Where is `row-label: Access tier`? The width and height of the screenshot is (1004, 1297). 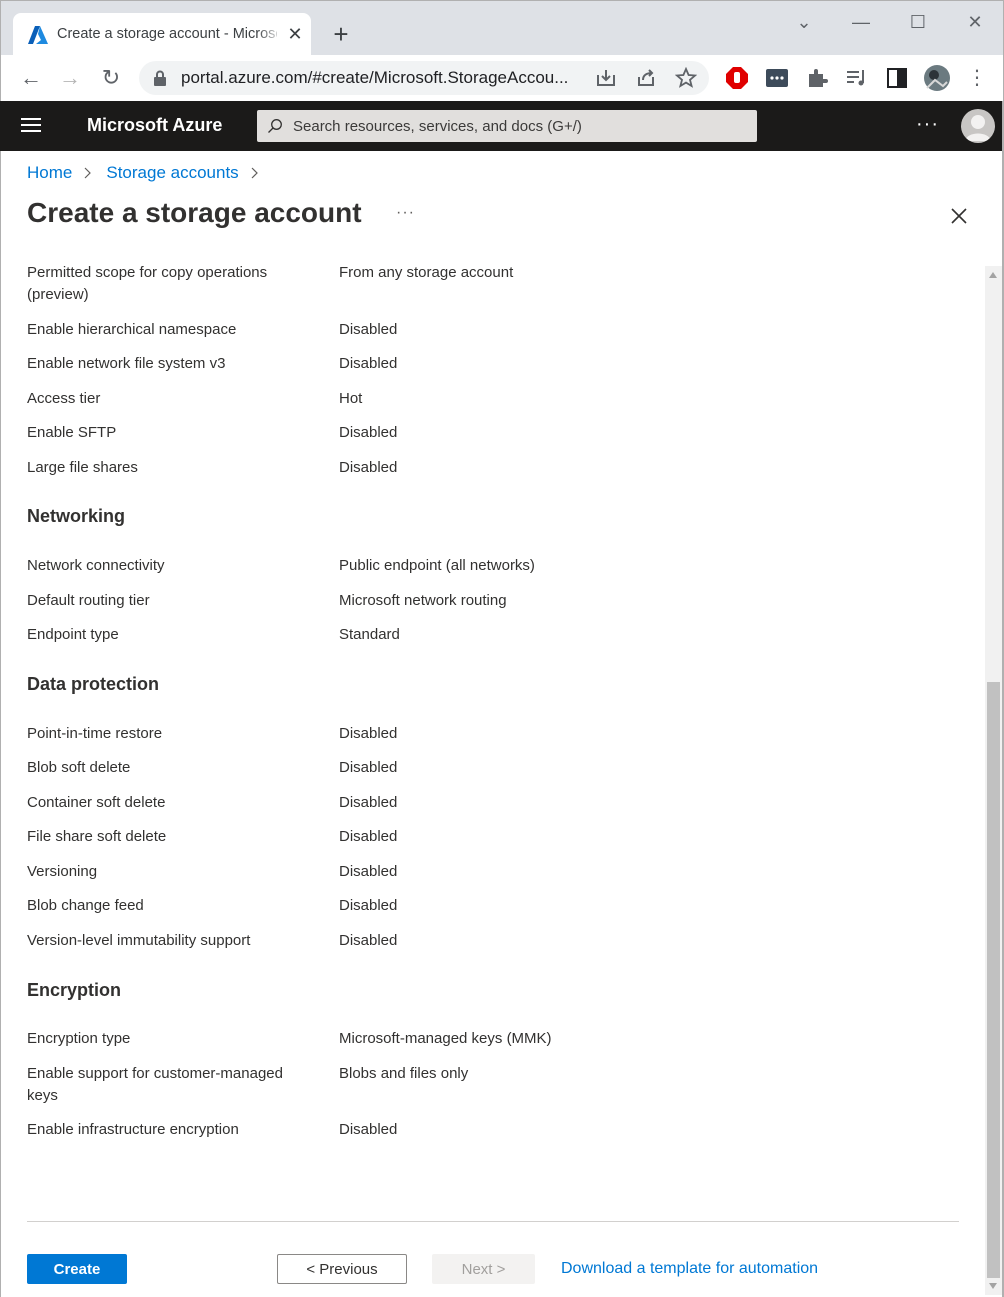
row-label: Access tier is located at coordinates (64, 398).